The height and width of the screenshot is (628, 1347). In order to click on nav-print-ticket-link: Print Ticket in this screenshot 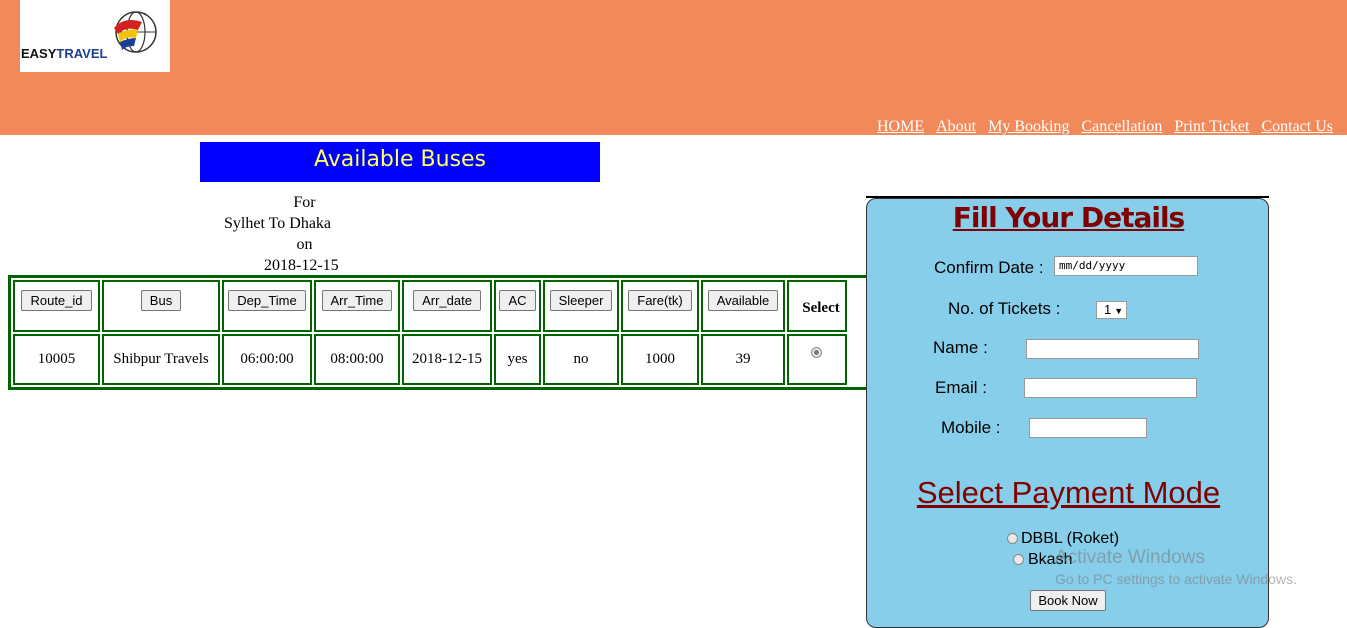, I will do `click(1211, 127)`.